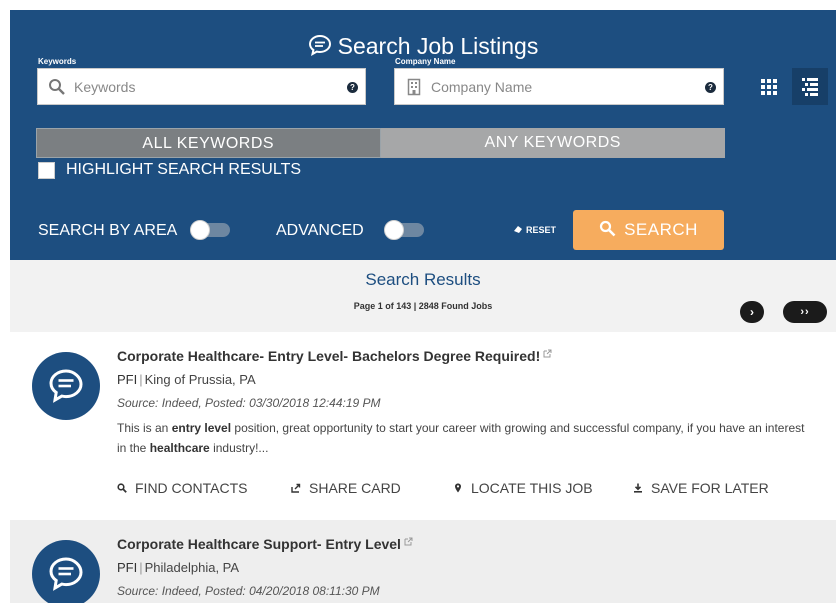 The width and height of the screenshot is (840, 603). I want to click on page-title-text: Search Job Listings, so click(438, 46).